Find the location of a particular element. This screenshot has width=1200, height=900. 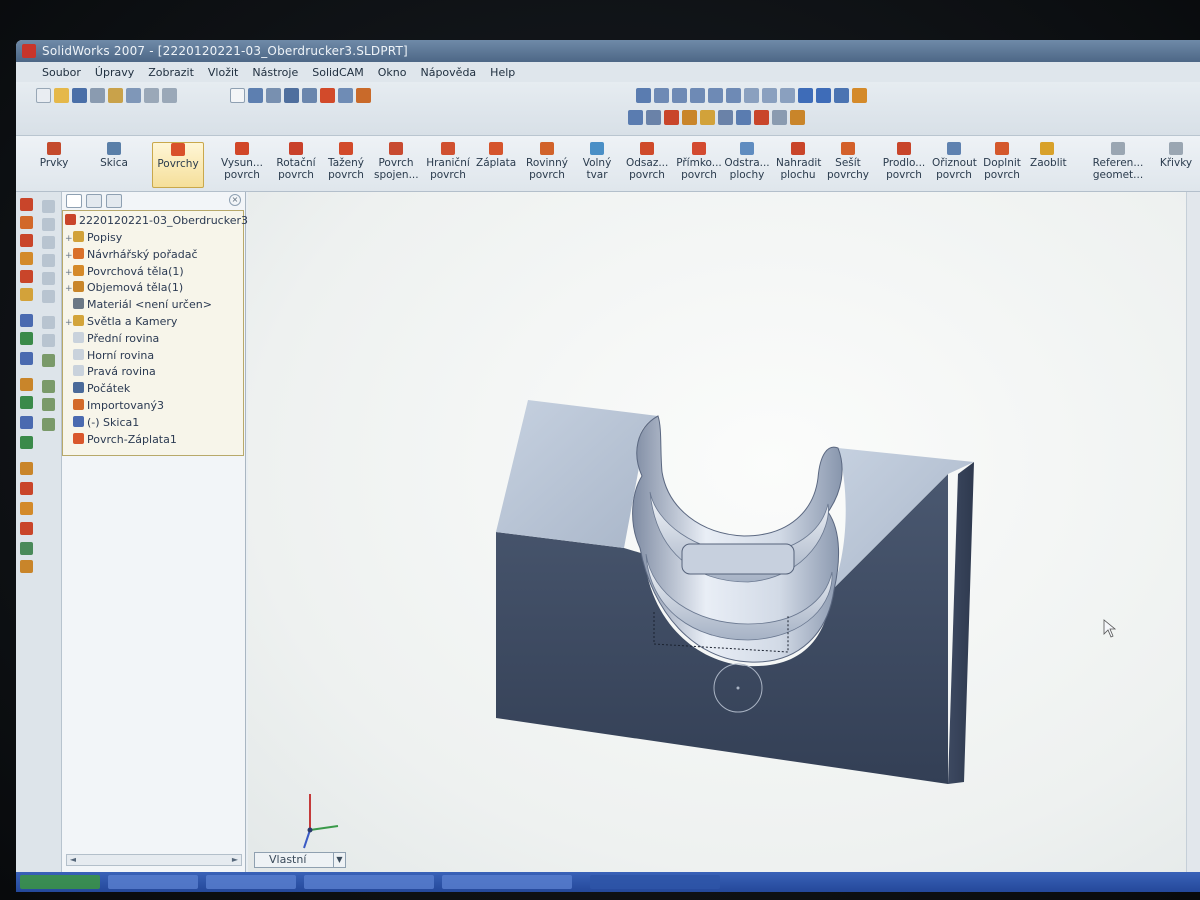

tree-item: Horní rovina is located at coordinates (109, 356).